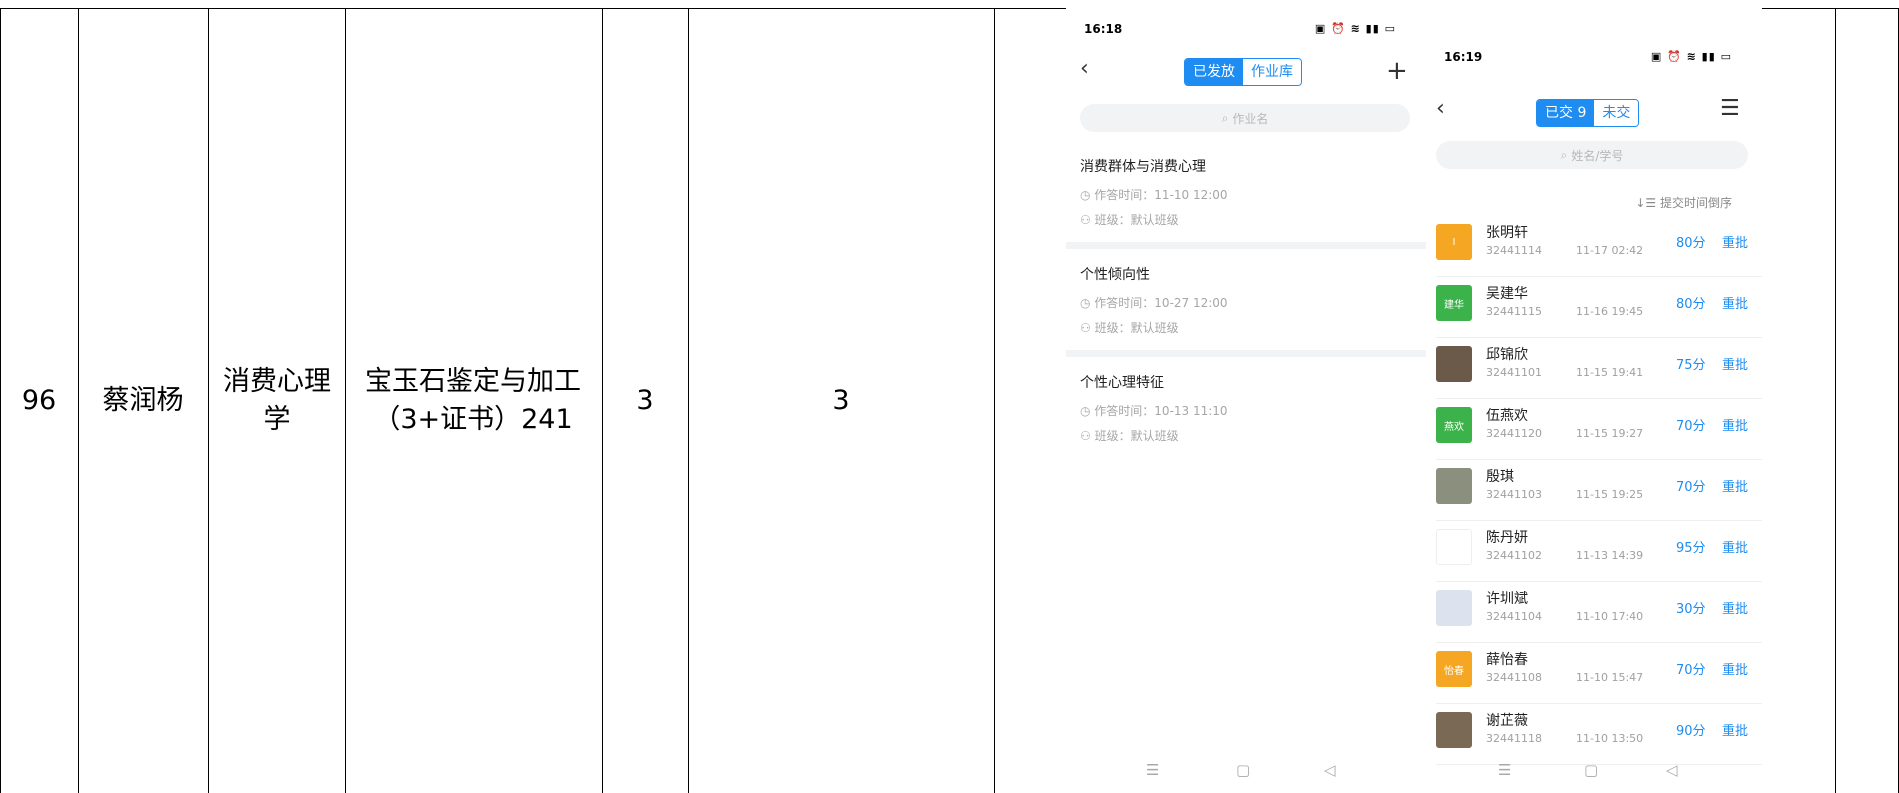 This screenshot has width=1899, height=793. I want to click on assignment-class: ⚇ 班级：默认班级, so click(1129, 436).